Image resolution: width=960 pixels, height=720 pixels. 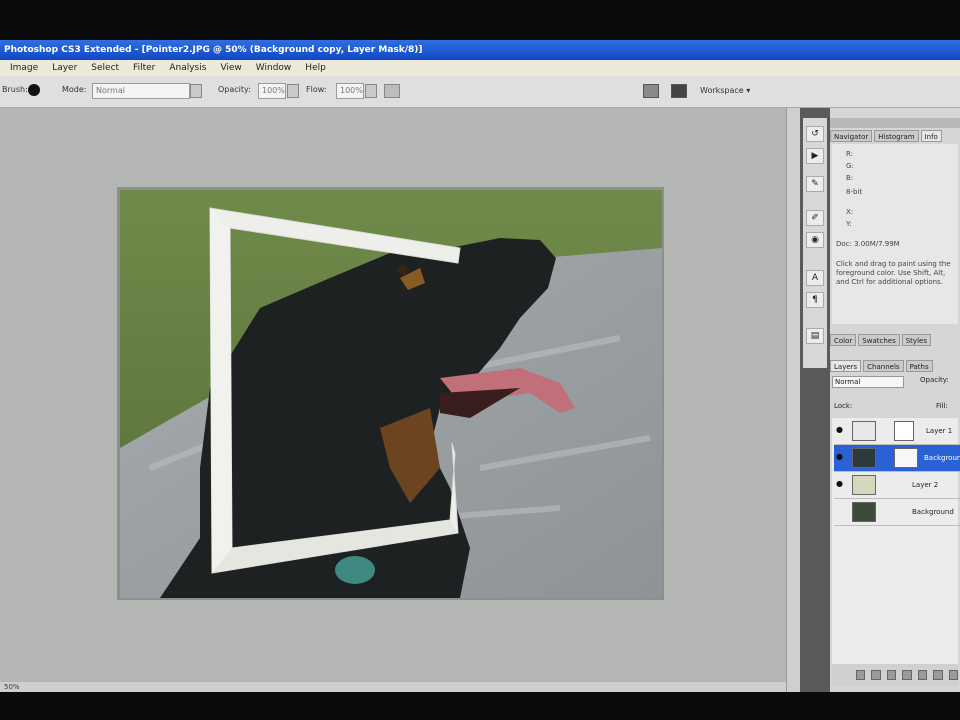 What do you see at coordinates (850, 166) in the screenshot?
I see `info-g: G:` at bounding box center [850, 166].